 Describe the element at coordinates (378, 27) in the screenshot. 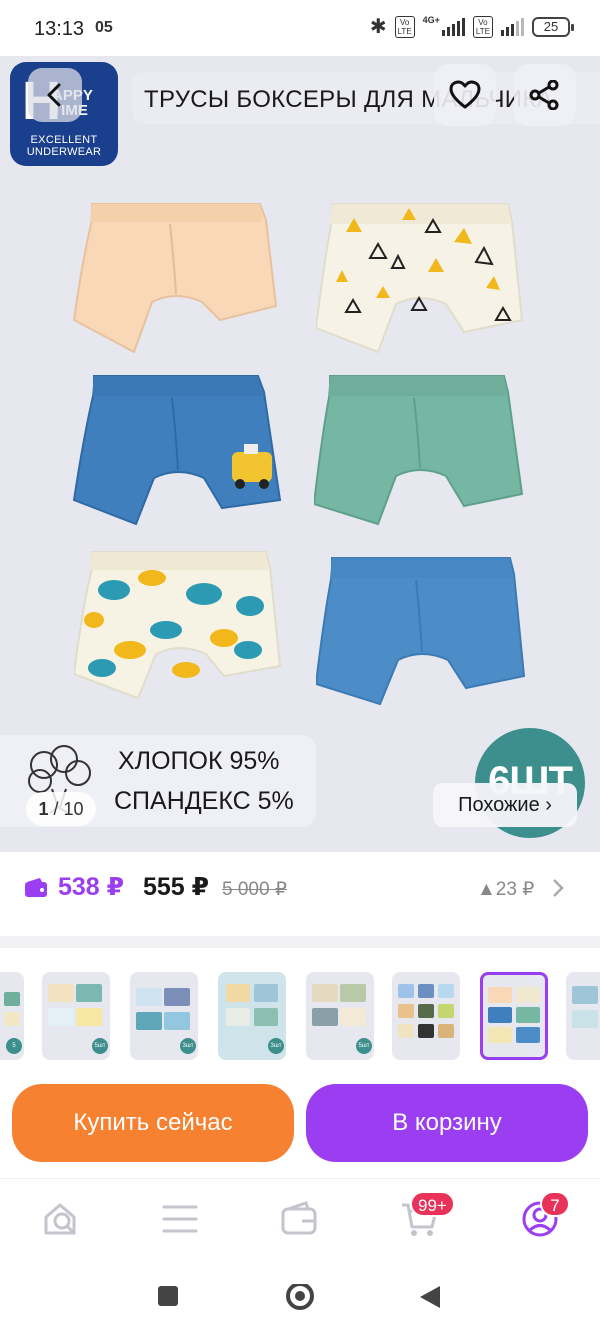

I see `bluetooth-icon: ✱` at that location.